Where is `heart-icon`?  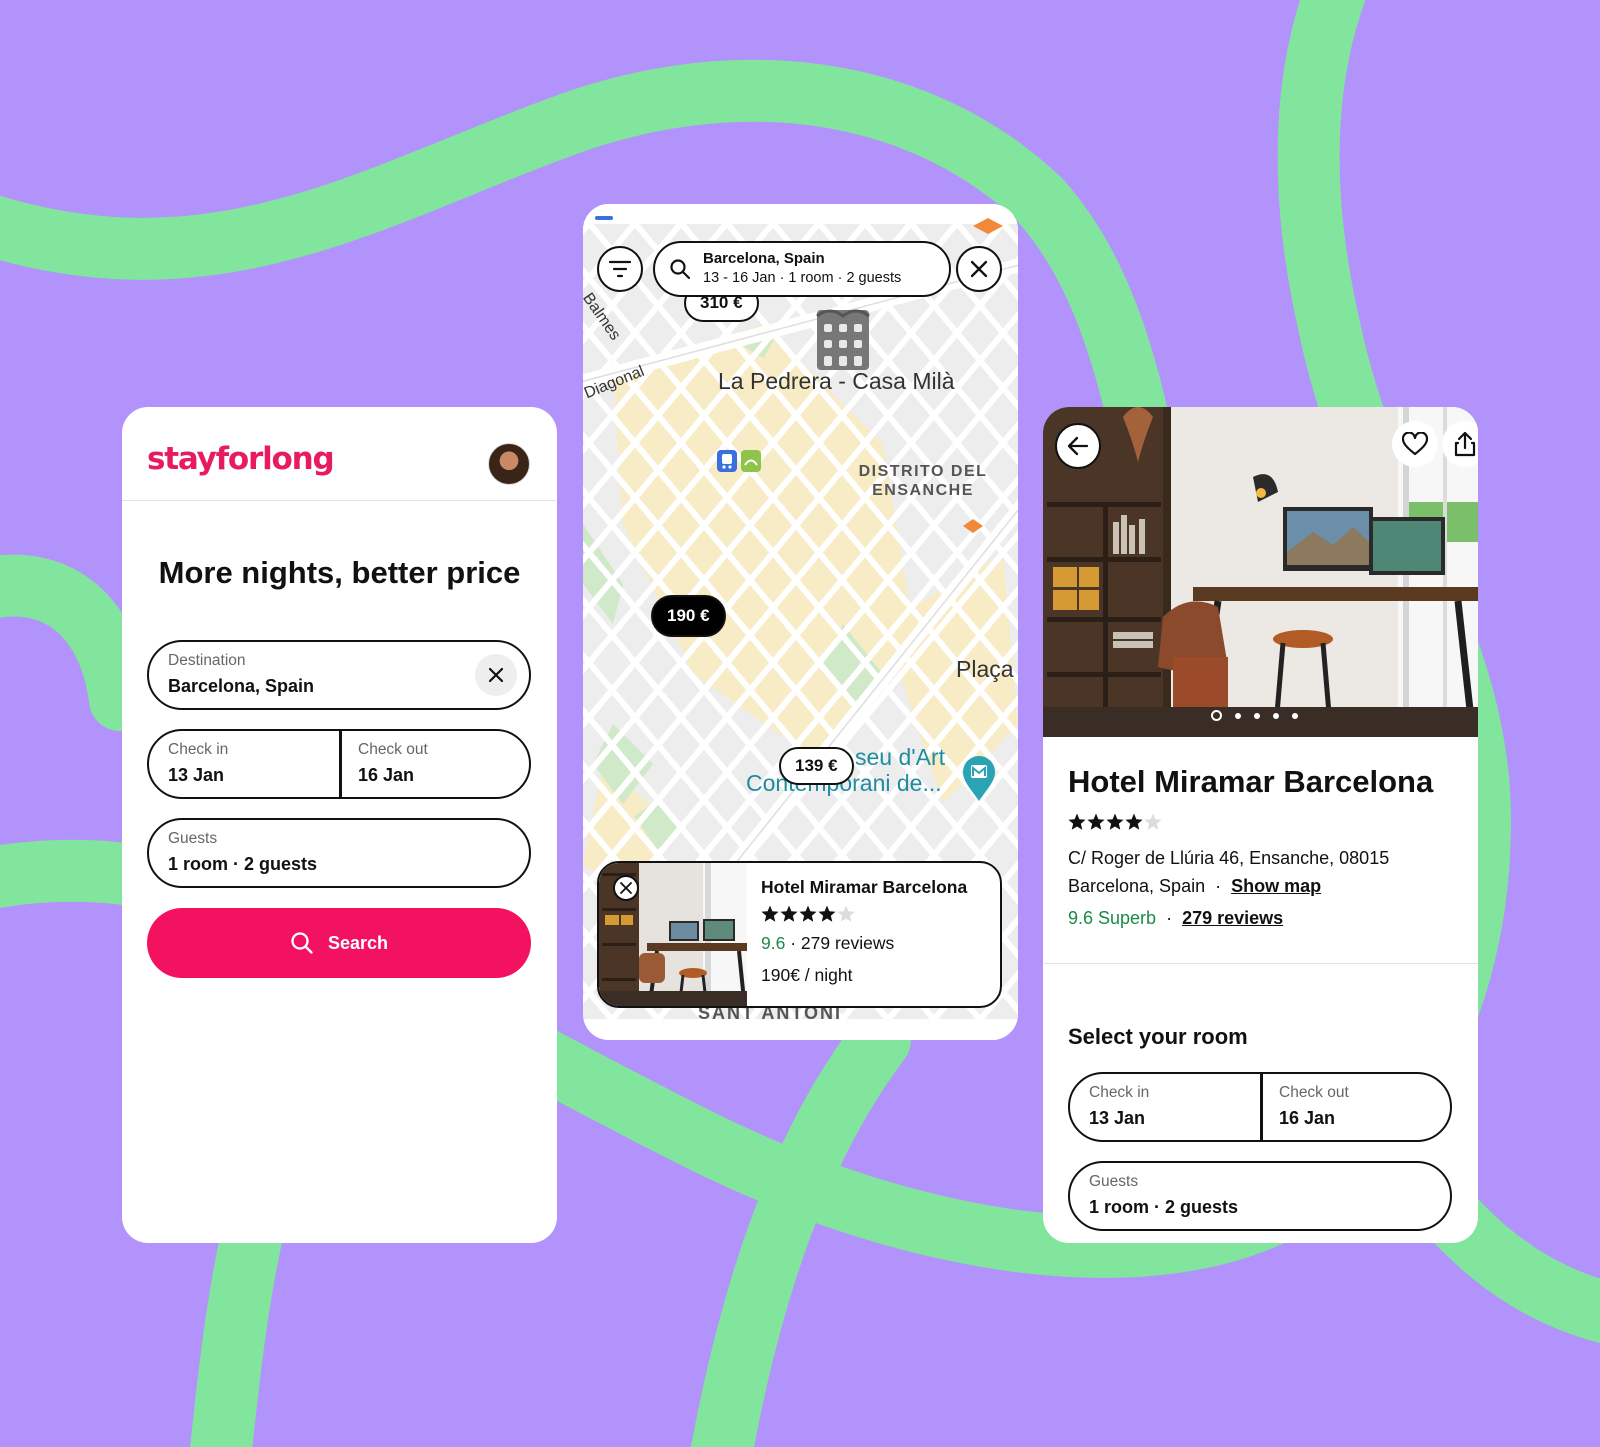 heart-icon is located at coordinates (1415, 444).